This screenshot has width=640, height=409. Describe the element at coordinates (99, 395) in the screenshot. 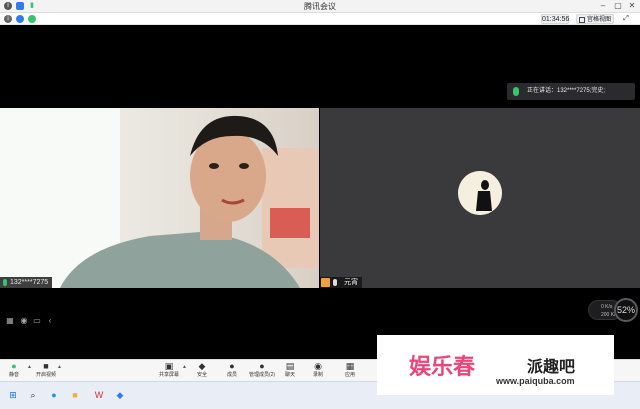

I see `wps-icon: W` at that location.